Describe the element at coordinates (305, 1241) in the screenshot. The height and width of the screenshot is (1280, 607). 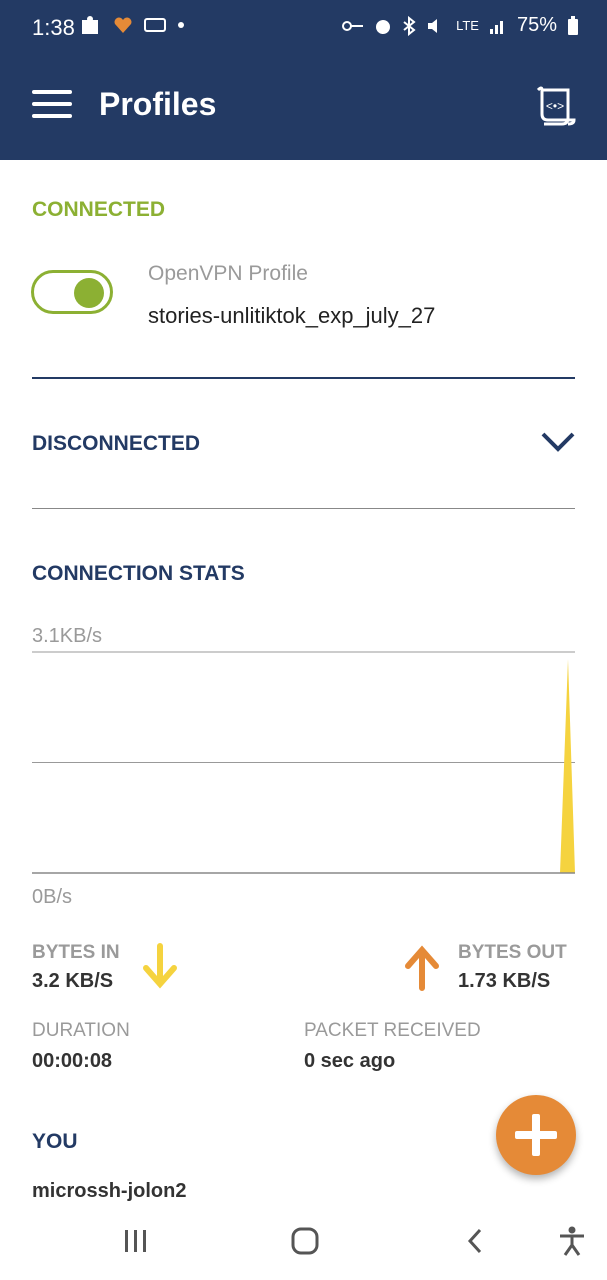
I see `home-icon` at that location.